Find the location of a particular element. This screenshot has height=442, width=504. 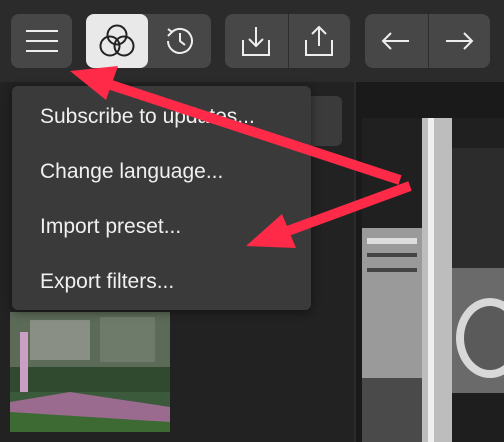

redo-arrow-icon is located at coordinates (459, 41).